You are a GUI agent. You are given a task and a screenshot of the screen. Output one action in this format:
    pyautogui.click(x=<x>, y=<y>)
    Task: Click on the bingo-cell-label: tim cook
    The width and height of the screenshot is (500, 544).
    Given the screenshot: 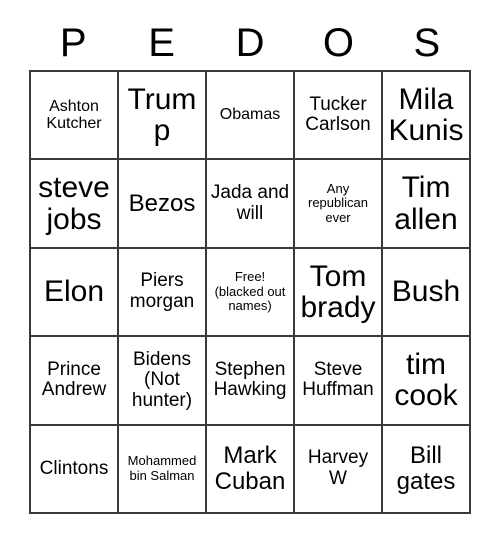 What is the action you would take?
    pyautogui.click(x=426, y=380)
    